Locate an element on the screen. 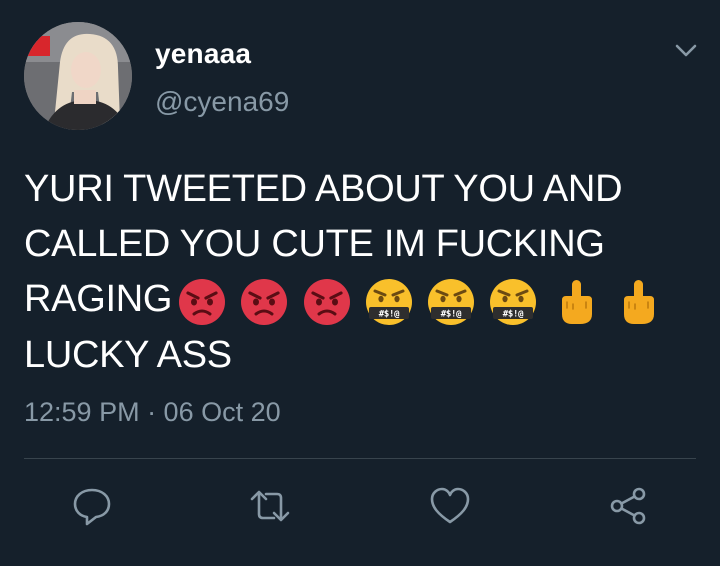 The image size is (720, 566). share-icon is located at coordinates (628, 506).